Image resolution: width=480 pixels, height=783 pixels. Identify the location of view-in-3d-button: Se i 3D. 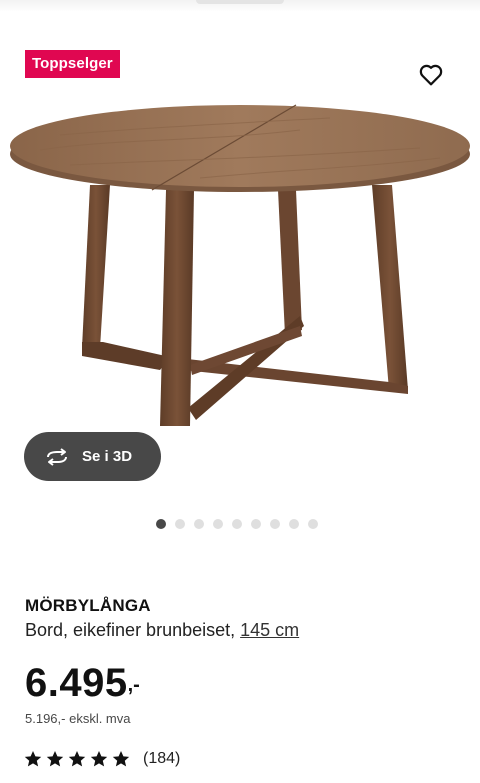
(92, 456).